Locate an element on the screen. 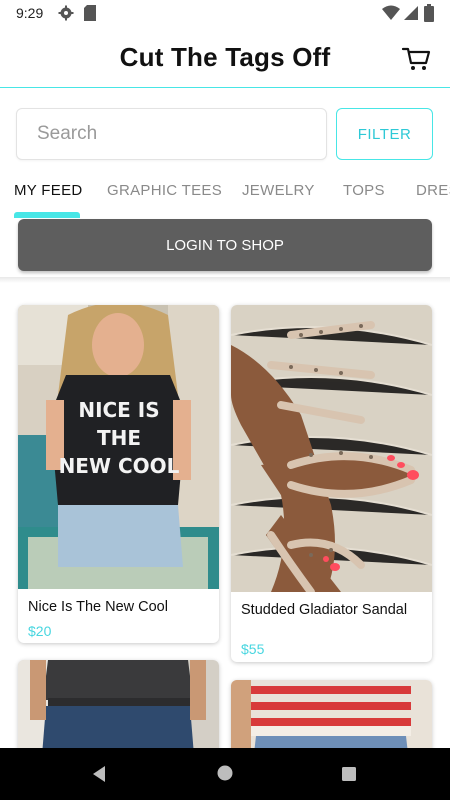 This screenshot has width=450, height=800. shirt-text-line-3: NEW COOL is located at coordinates (119, 466).